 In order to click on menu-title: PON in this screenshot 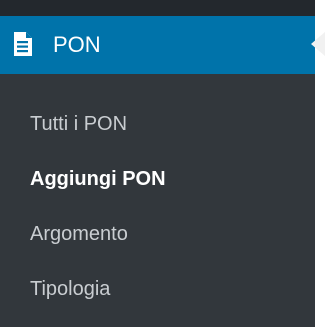, I will do `click(77, 44)`.